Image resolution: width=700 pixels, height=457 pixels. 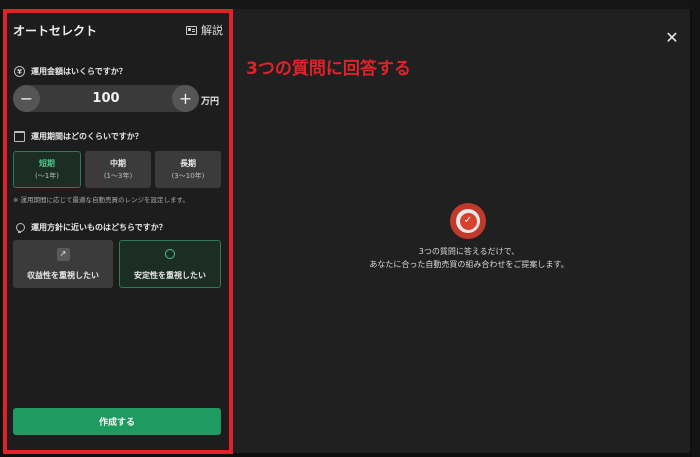 What do you see at coordinates (26, 98) in the screenshot?
I see `decrement-button: −` at bounding box center [26, 98].